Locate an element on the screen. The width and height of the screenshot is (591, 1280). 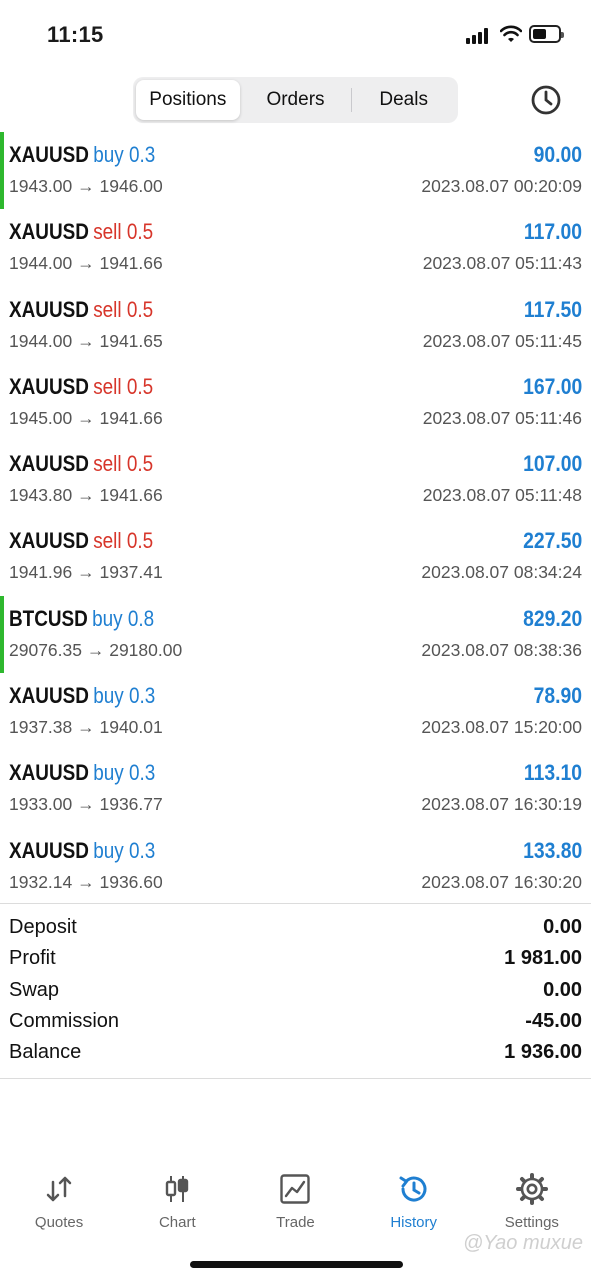
open-marker is located at coordinates (2, 170).